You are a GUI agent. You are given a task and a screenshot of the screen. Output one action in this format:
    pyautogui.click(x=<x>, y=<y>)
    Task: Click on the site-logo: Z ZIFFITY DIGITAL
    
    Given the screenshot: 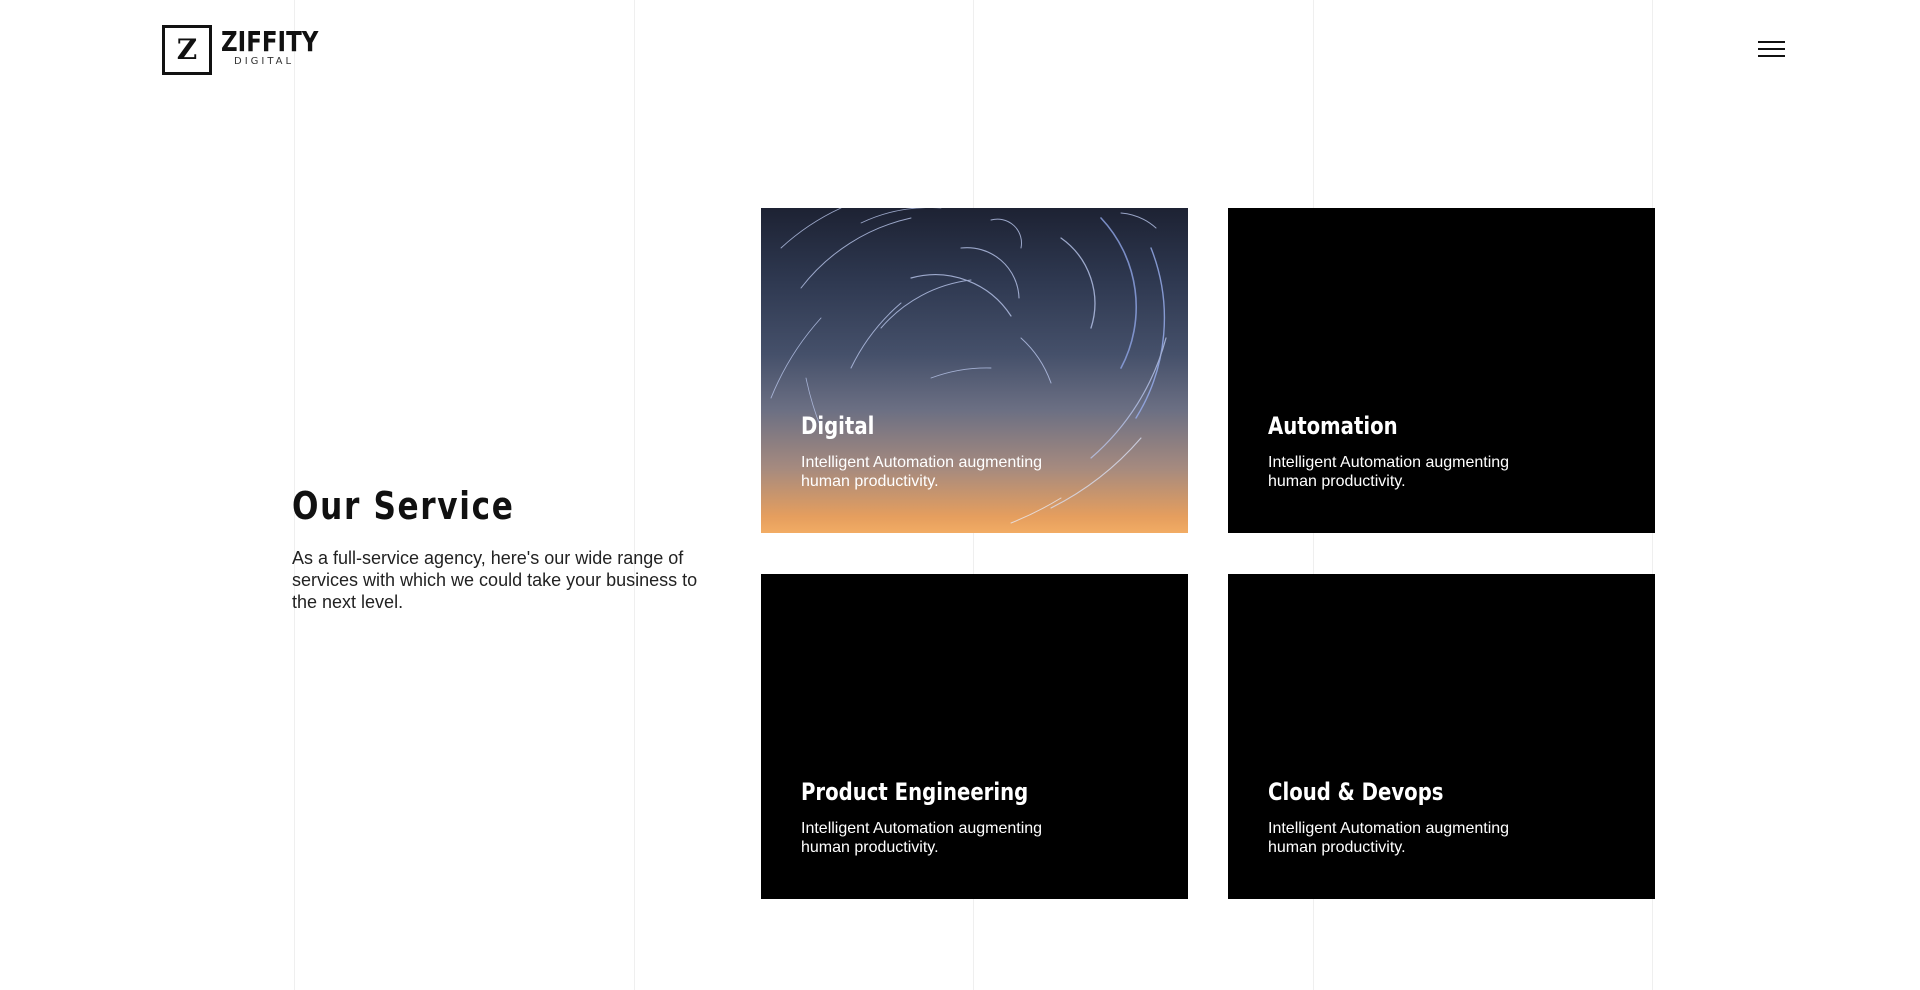 What is the action you would take?
    pyautogui.click(x=251, y=50)
    